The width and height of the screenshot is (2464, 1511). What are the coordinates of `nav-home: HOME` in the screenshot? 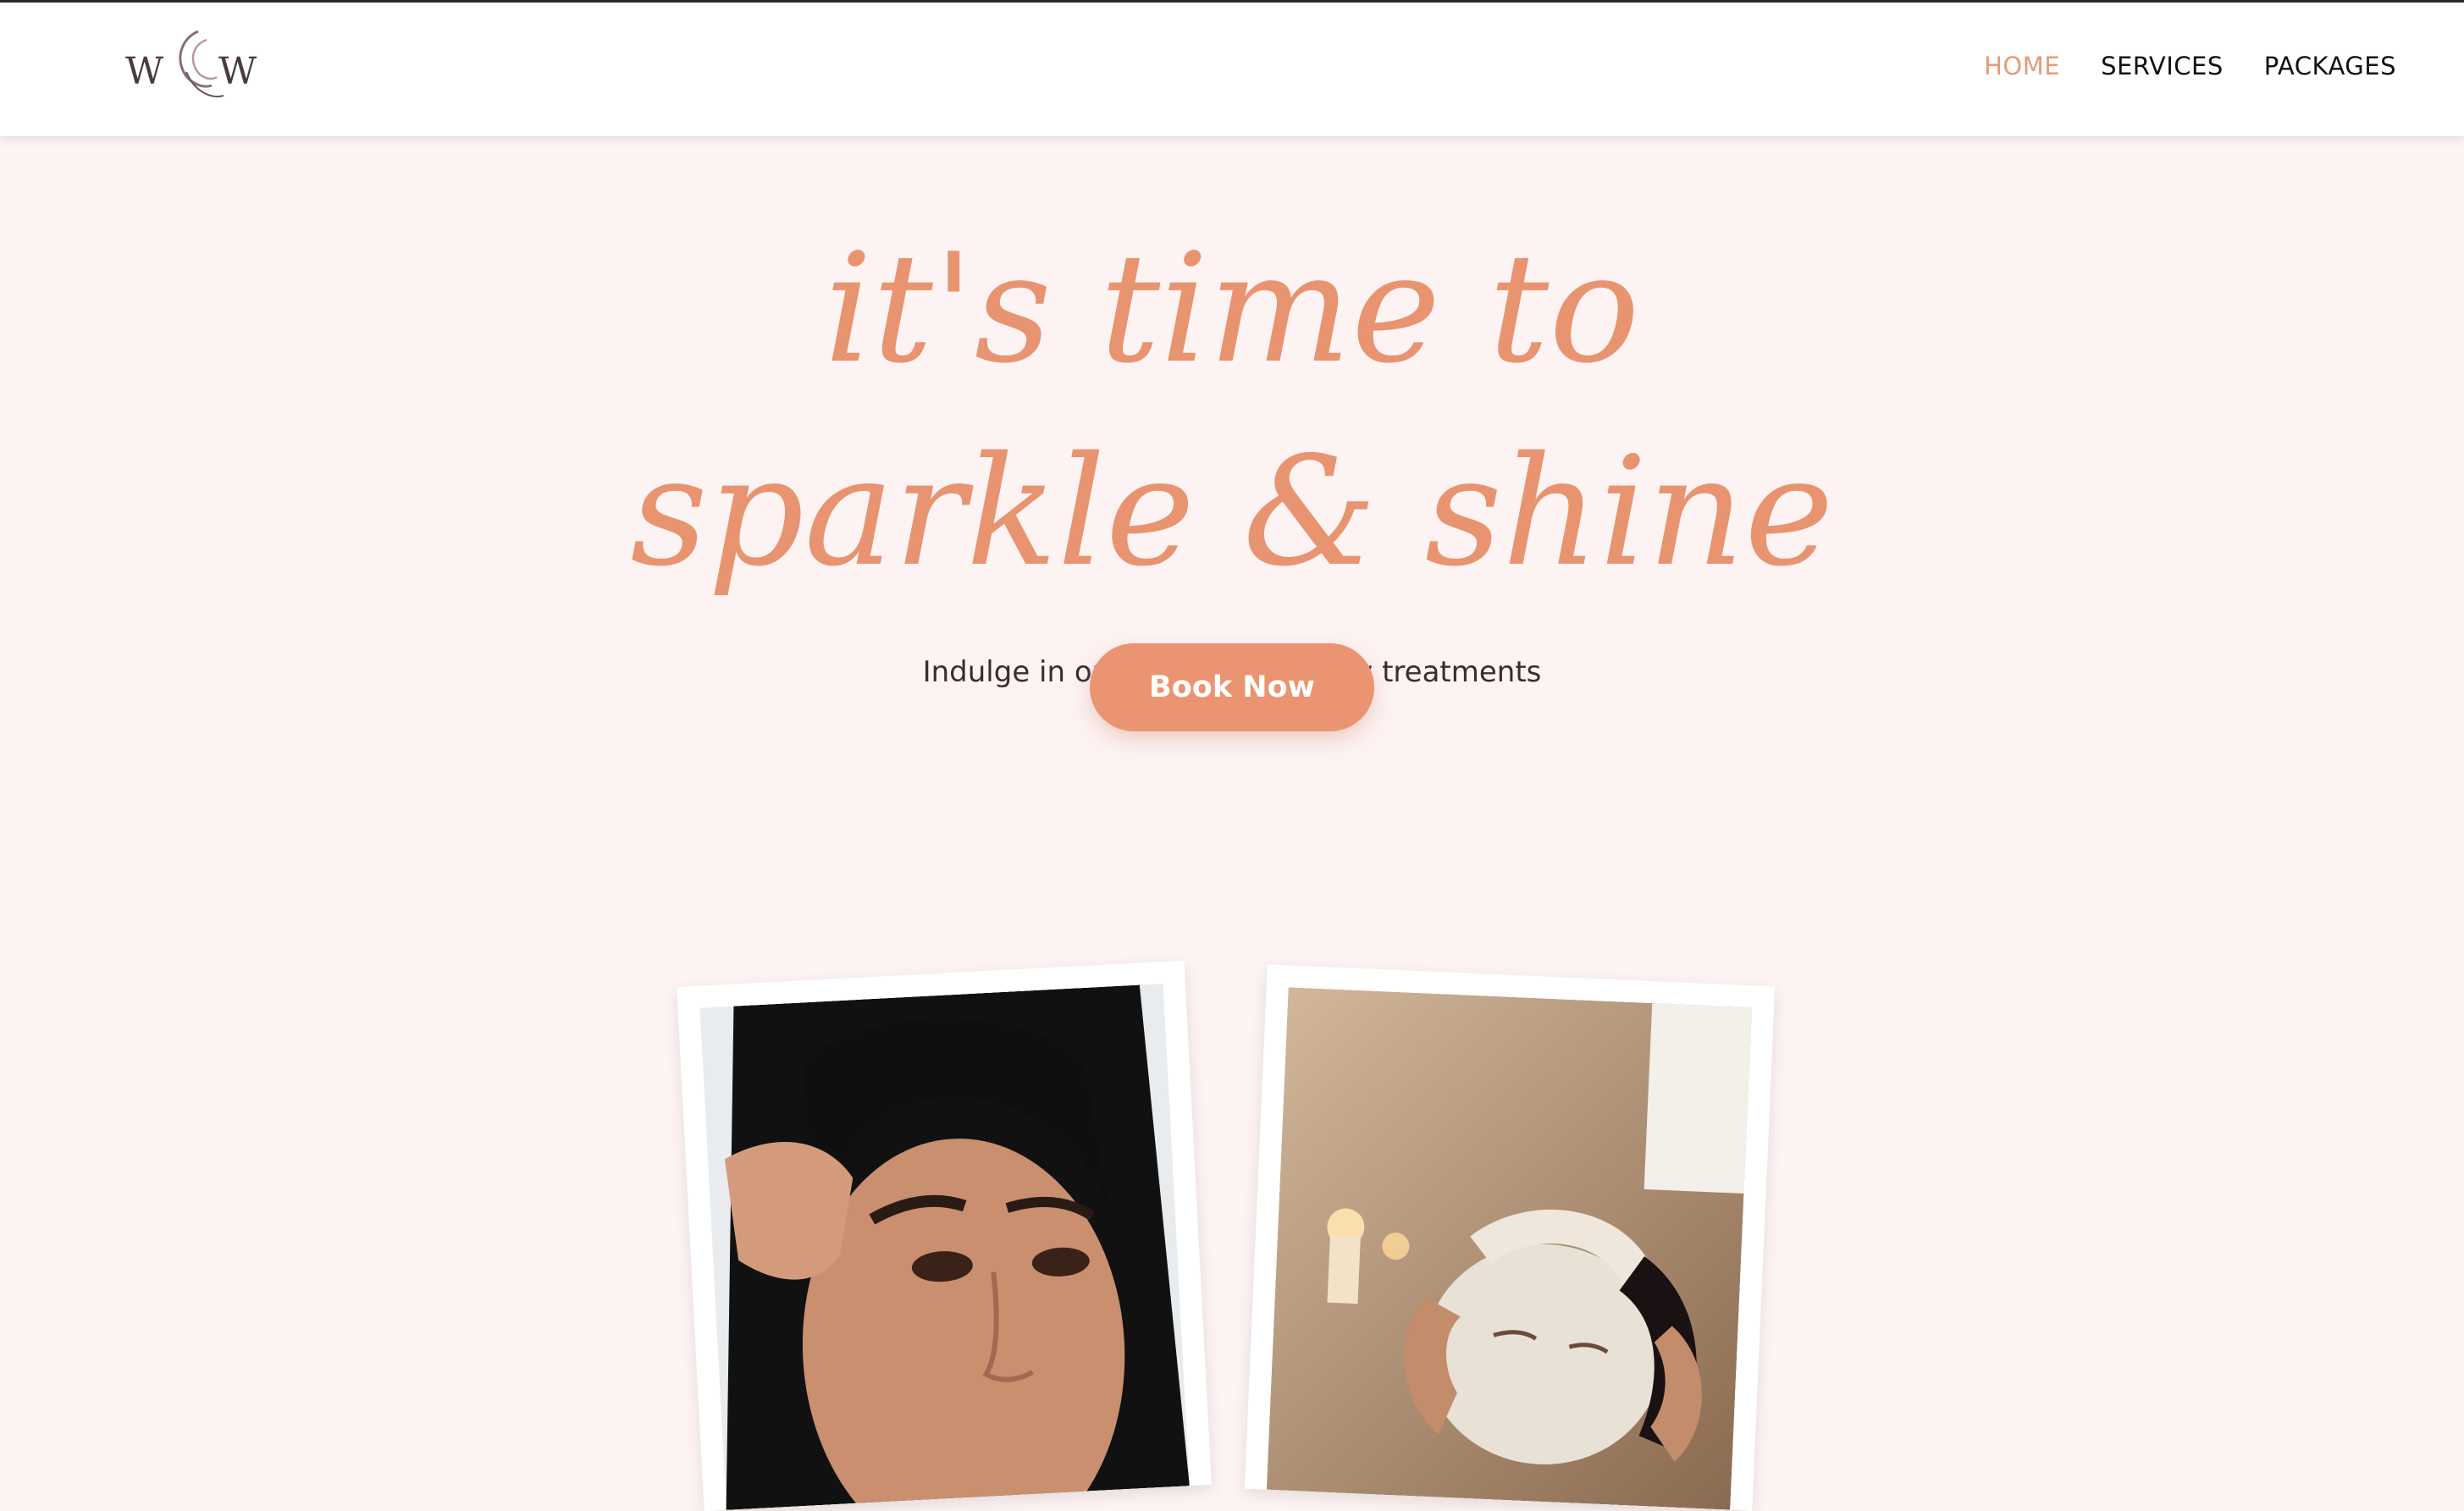 It's located at (2022, 66).